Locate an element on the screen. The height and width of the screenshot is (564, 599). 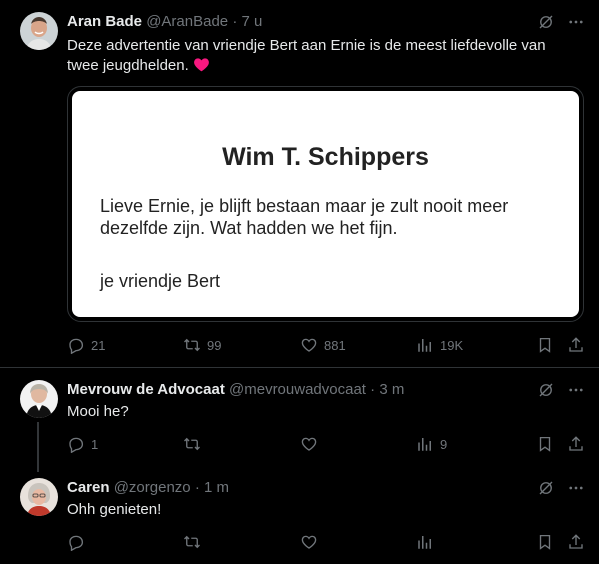
views-count: 9 is located at coordinates (444, 444).